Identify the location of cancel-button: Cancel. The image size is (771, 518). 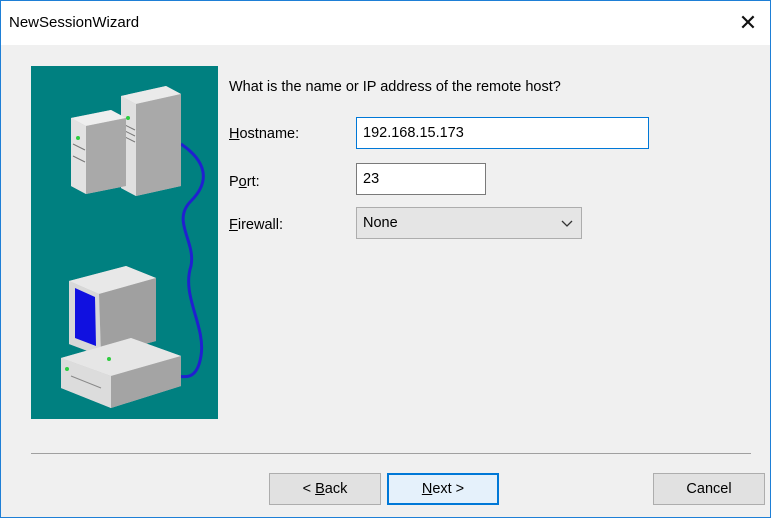
(709, 489).